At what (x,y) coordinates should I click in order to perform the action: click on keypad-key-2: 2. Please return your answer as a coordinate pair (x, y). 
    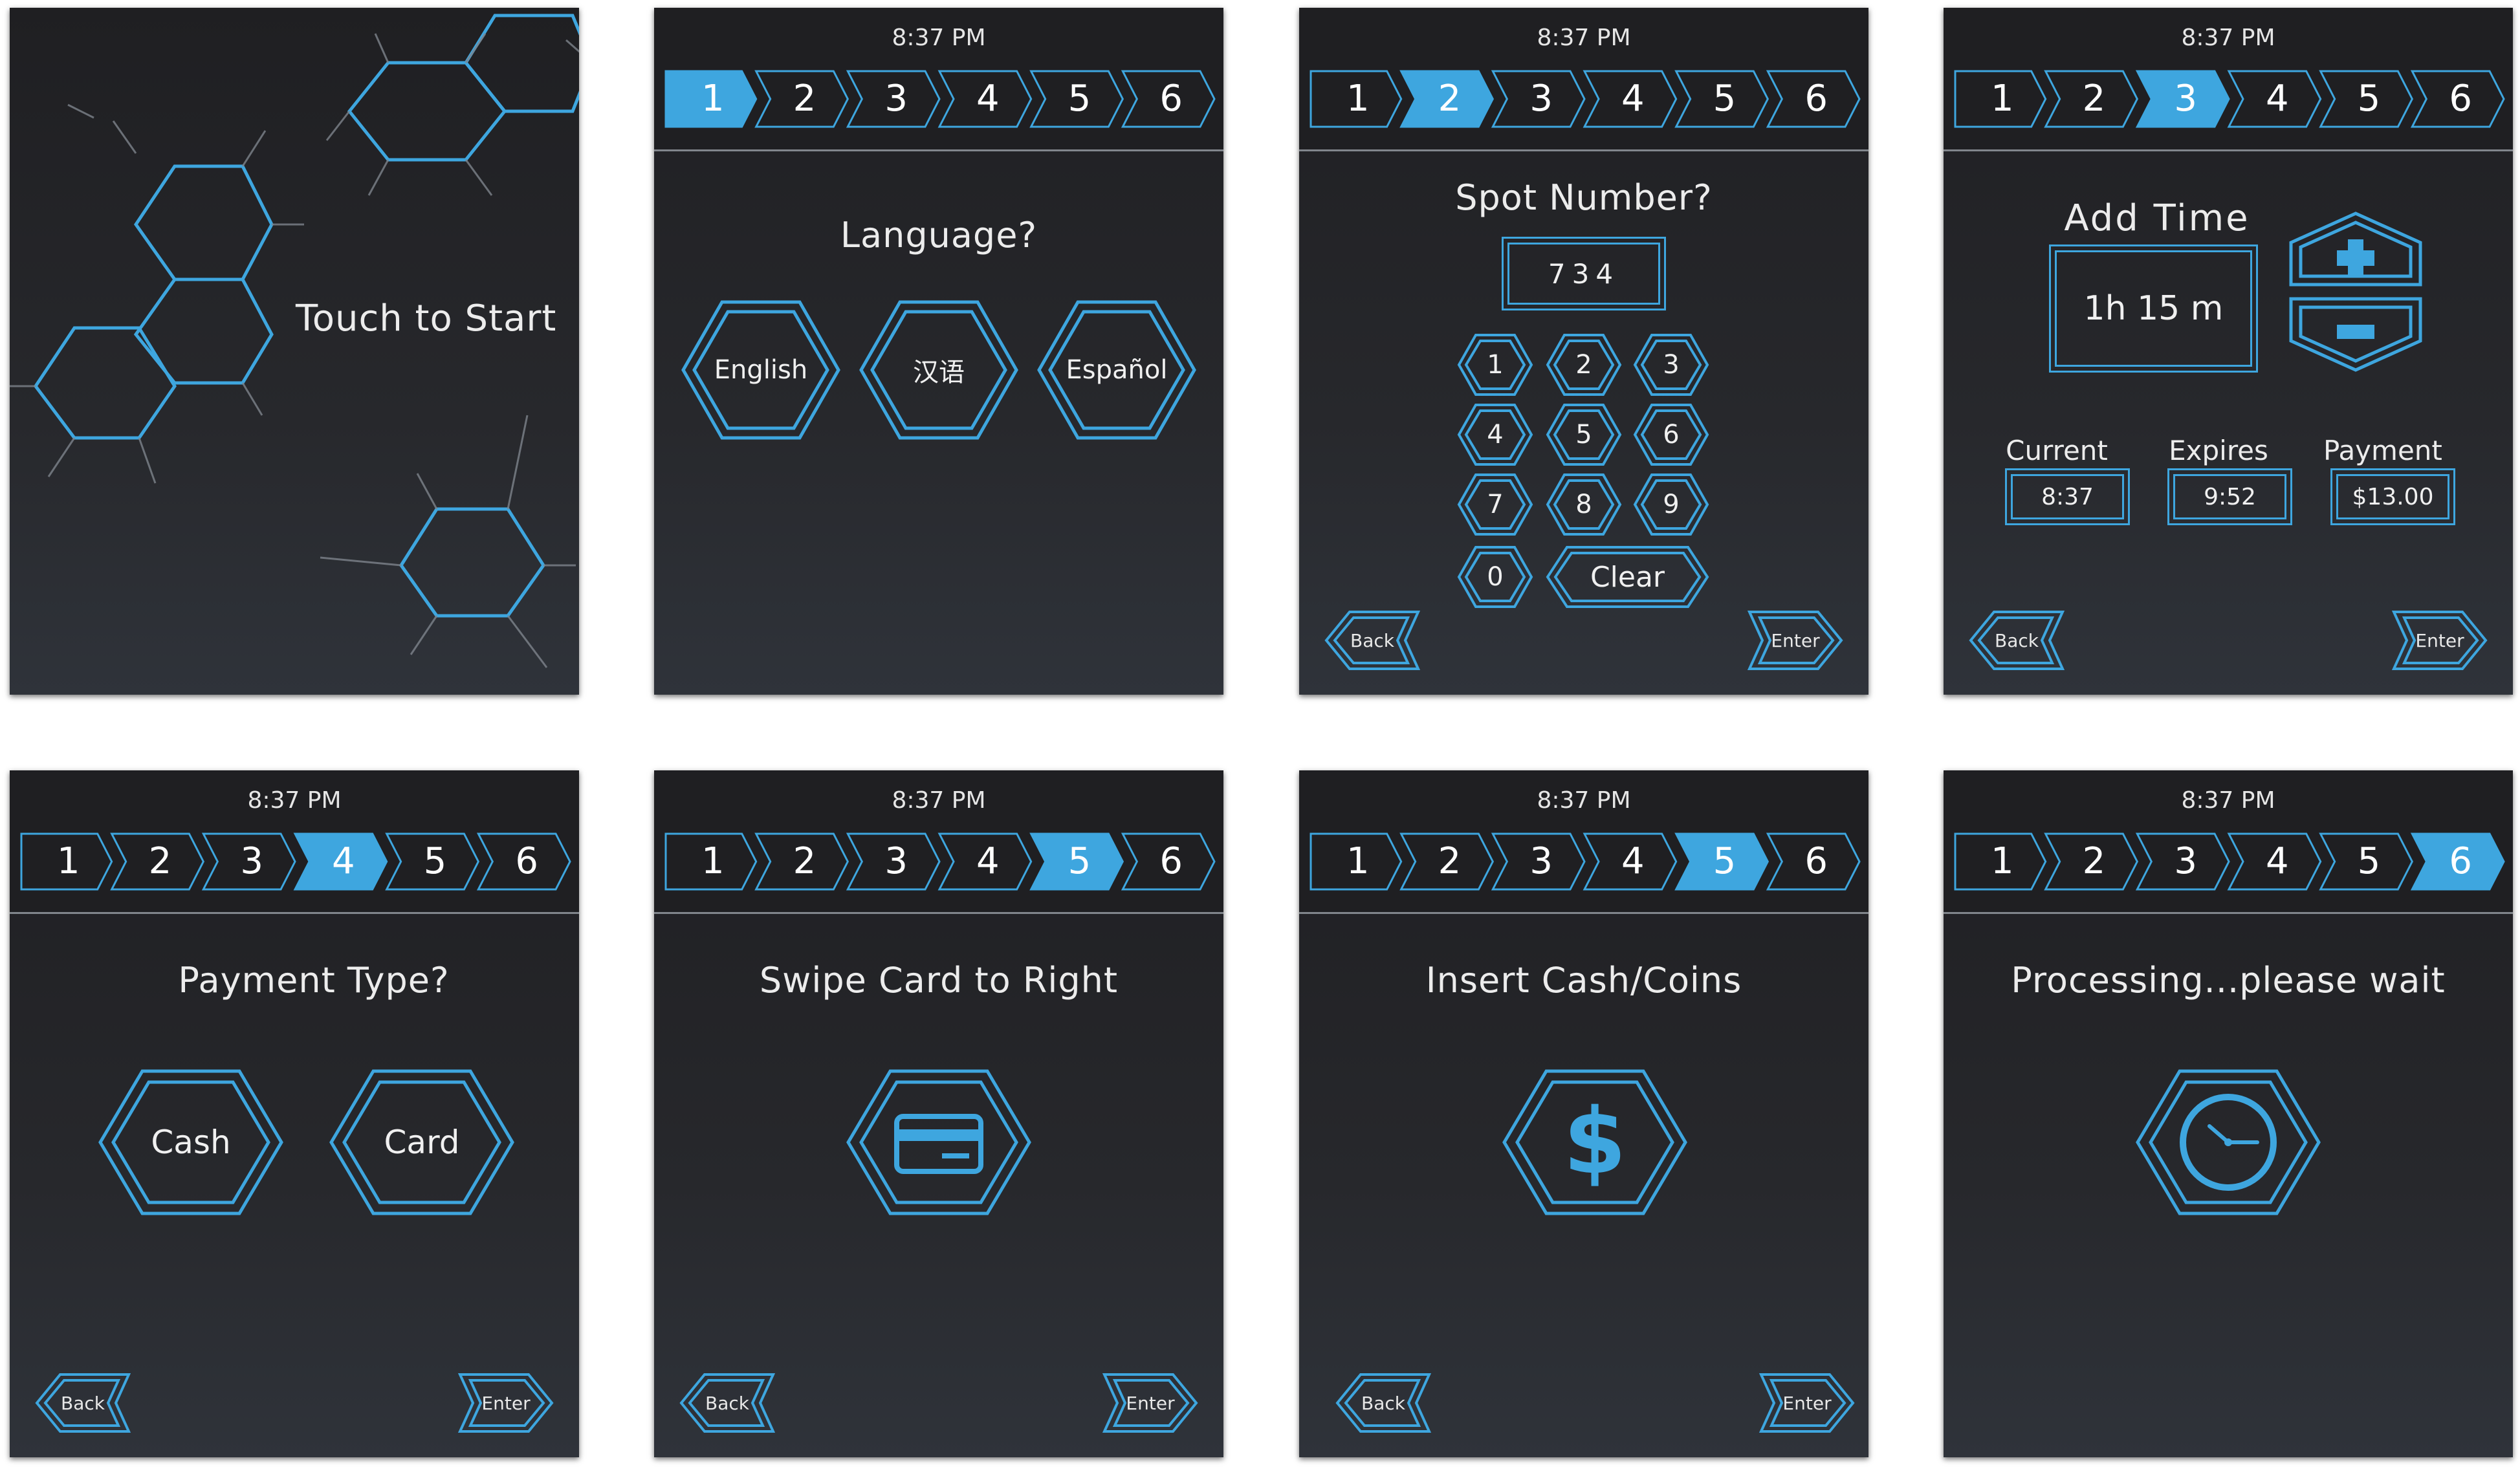
    Looking at the image, I should click on (1584, 364).